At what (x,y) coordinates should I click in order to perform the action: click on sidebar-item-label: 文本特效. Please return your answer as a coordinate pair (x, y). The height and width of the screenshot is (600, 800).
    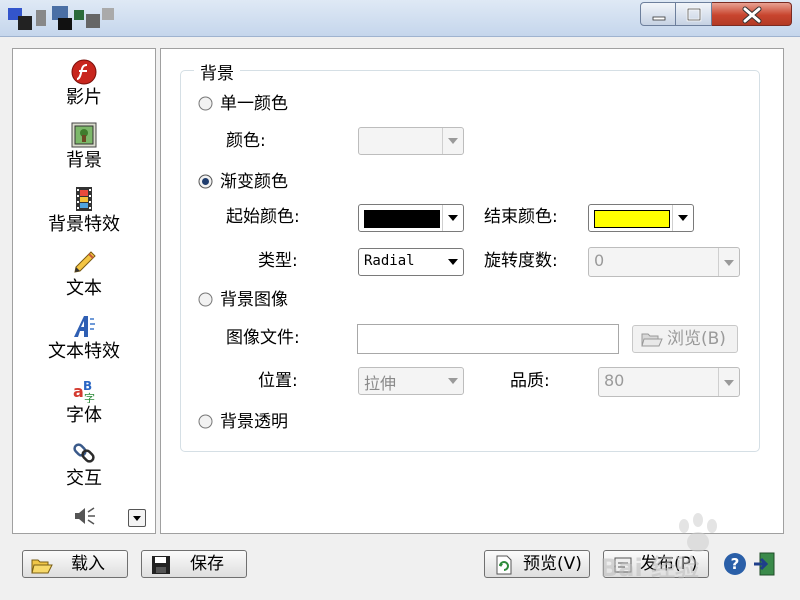
    Looking at the image, I should click on (84, 351).